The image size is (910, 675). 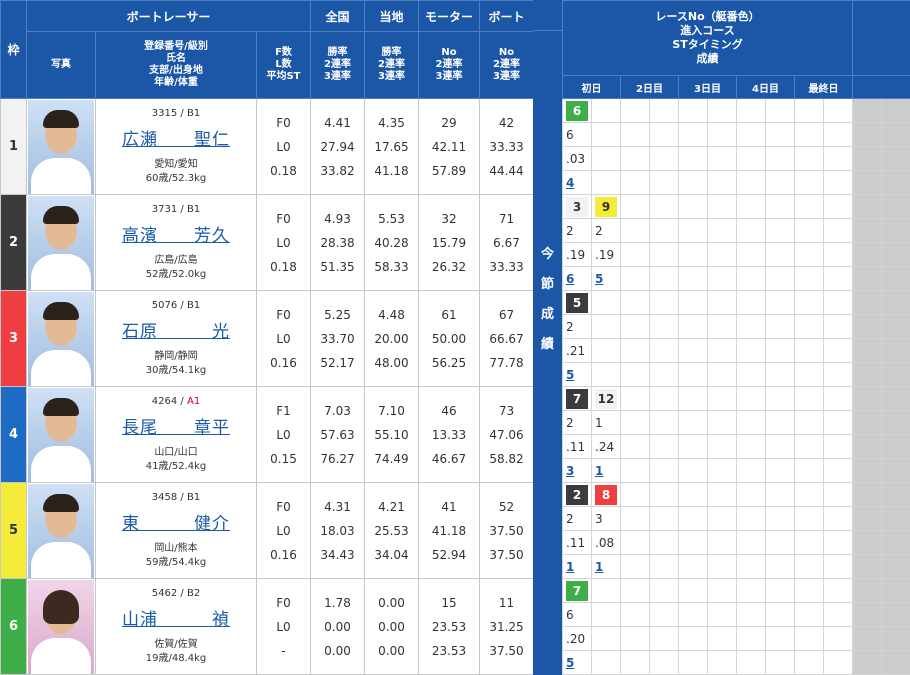 I want to click on national-stats-value: 4.93, so click(x=337, y=218).